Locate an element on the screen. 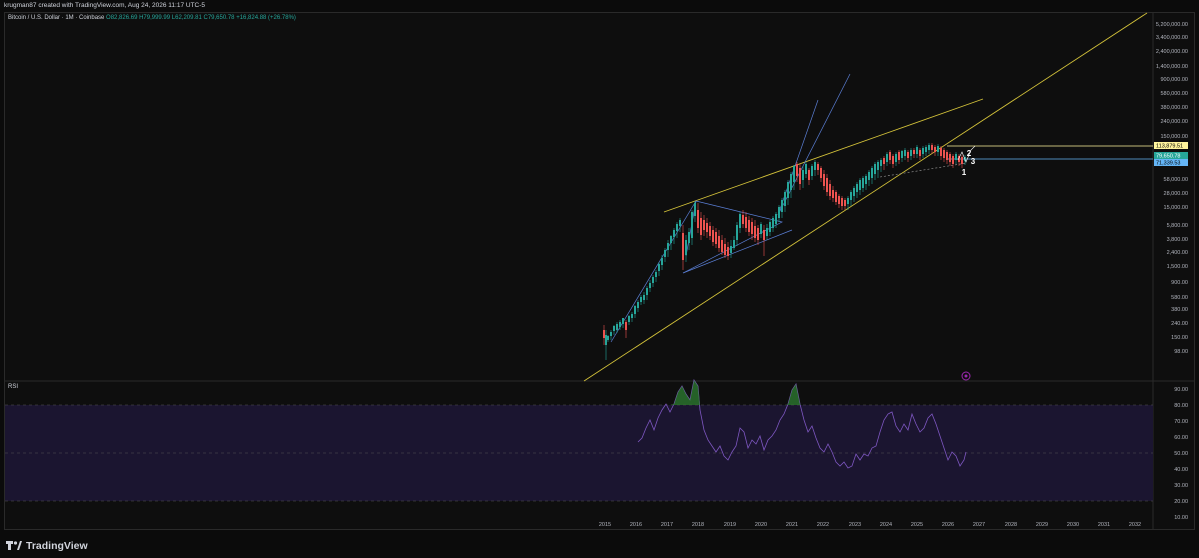 The width and height of the screenshot is (1199, 558). price-badge-text: 113,879.51 is located at coordinates (1169, 147).